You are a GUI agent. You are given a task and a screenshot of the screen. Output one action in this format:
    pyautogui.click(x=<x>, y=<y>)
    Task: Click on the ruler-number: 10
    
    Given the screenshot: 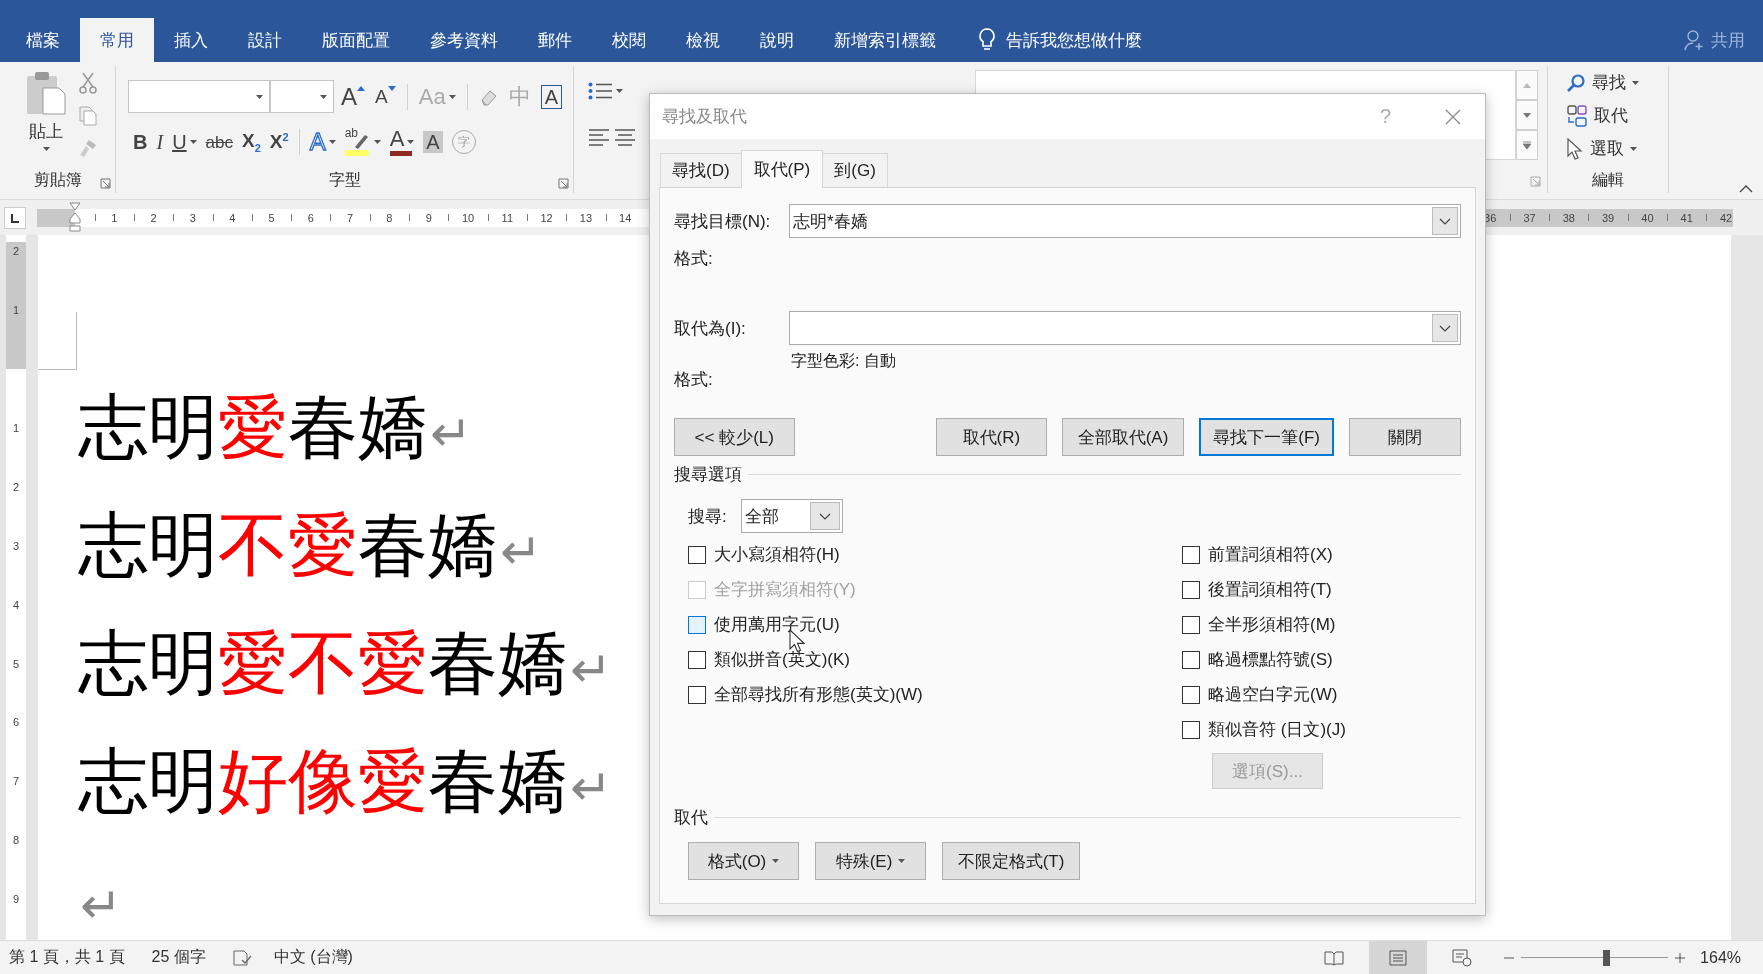 What is the action you would take?
    pyautogui.click(x=468, y=218)
    